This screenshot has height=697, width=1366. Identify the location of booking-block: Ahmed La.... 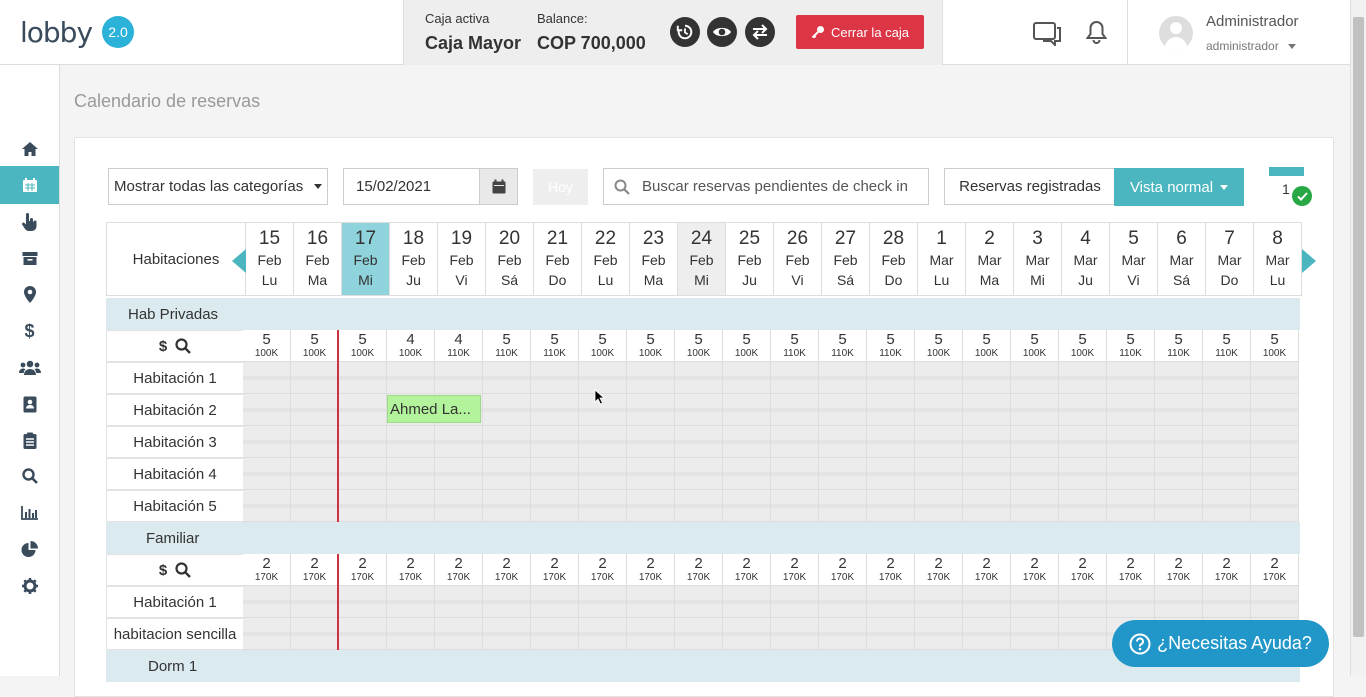
(434, 409).